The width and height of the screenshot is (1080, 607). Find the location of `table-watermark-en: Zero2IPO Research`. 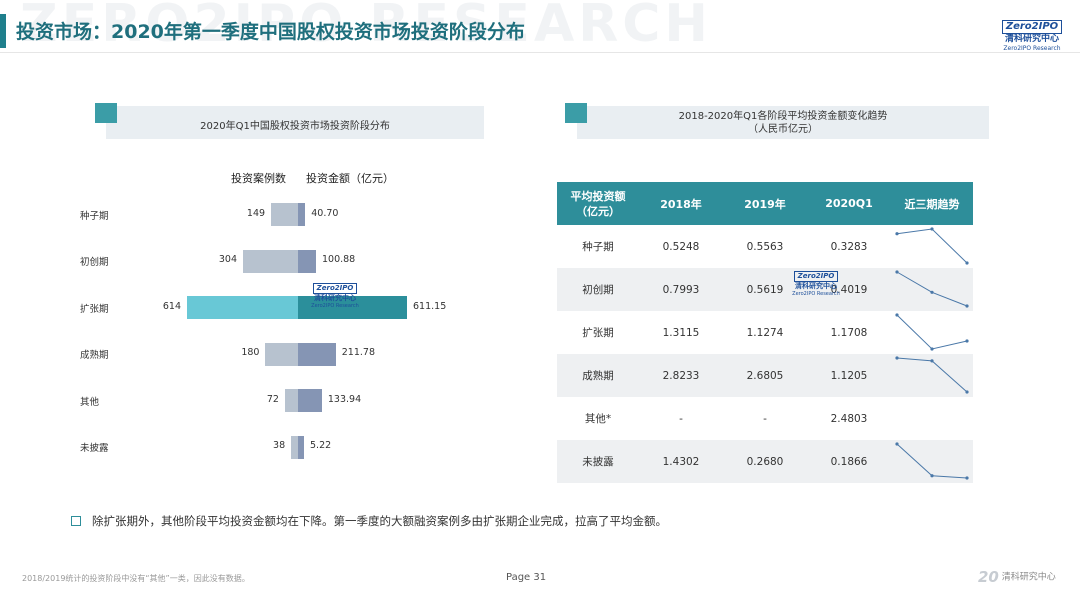

table-watermark-en: Zero2IPO Research is located at coordinates (816, 294).